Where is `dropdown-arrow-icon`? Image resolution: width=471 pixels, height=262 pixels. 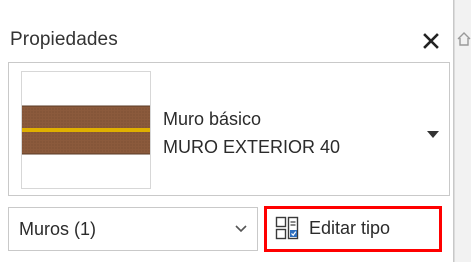 dropdown-arrow-icon is located at coordinates (433, 135).